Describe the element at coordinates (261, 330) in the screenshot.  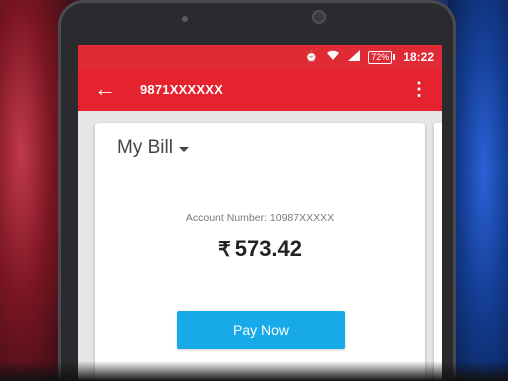
I see `pay-now-button: Pay Now` at that location.